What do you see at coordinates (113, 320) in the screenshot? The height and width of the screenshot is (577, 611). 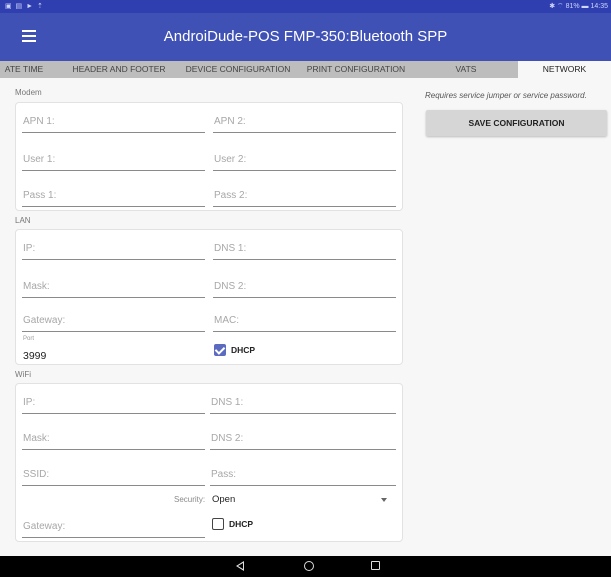 I see `lan-gateway-input: Gateway:` at bounding box center [113, 320].